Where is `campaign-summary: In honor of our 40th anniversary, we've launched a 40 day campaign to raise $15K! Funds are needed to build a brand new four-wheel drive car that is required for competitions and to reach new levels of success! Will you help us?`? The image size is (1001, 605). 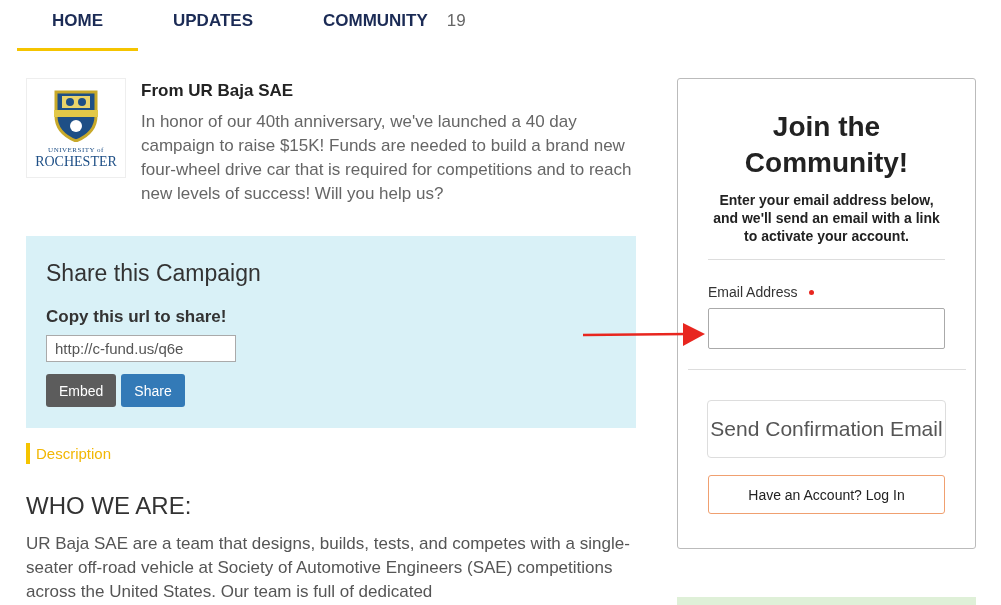 campaign-summary: In honor of our 40th anniversary, we've launched a 40 day campaign to raise $15K! Funds are needed to build a brand new four-wheel drive car that is required for competitions and to reach new levels of success! Will you help us? is located at coordinates (387, 158).